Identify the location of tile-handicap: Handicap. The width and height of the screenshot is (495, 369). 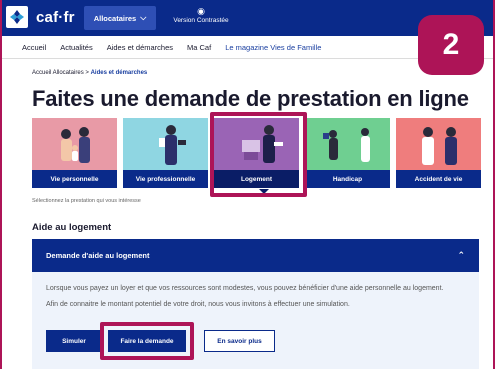
(347, 153).